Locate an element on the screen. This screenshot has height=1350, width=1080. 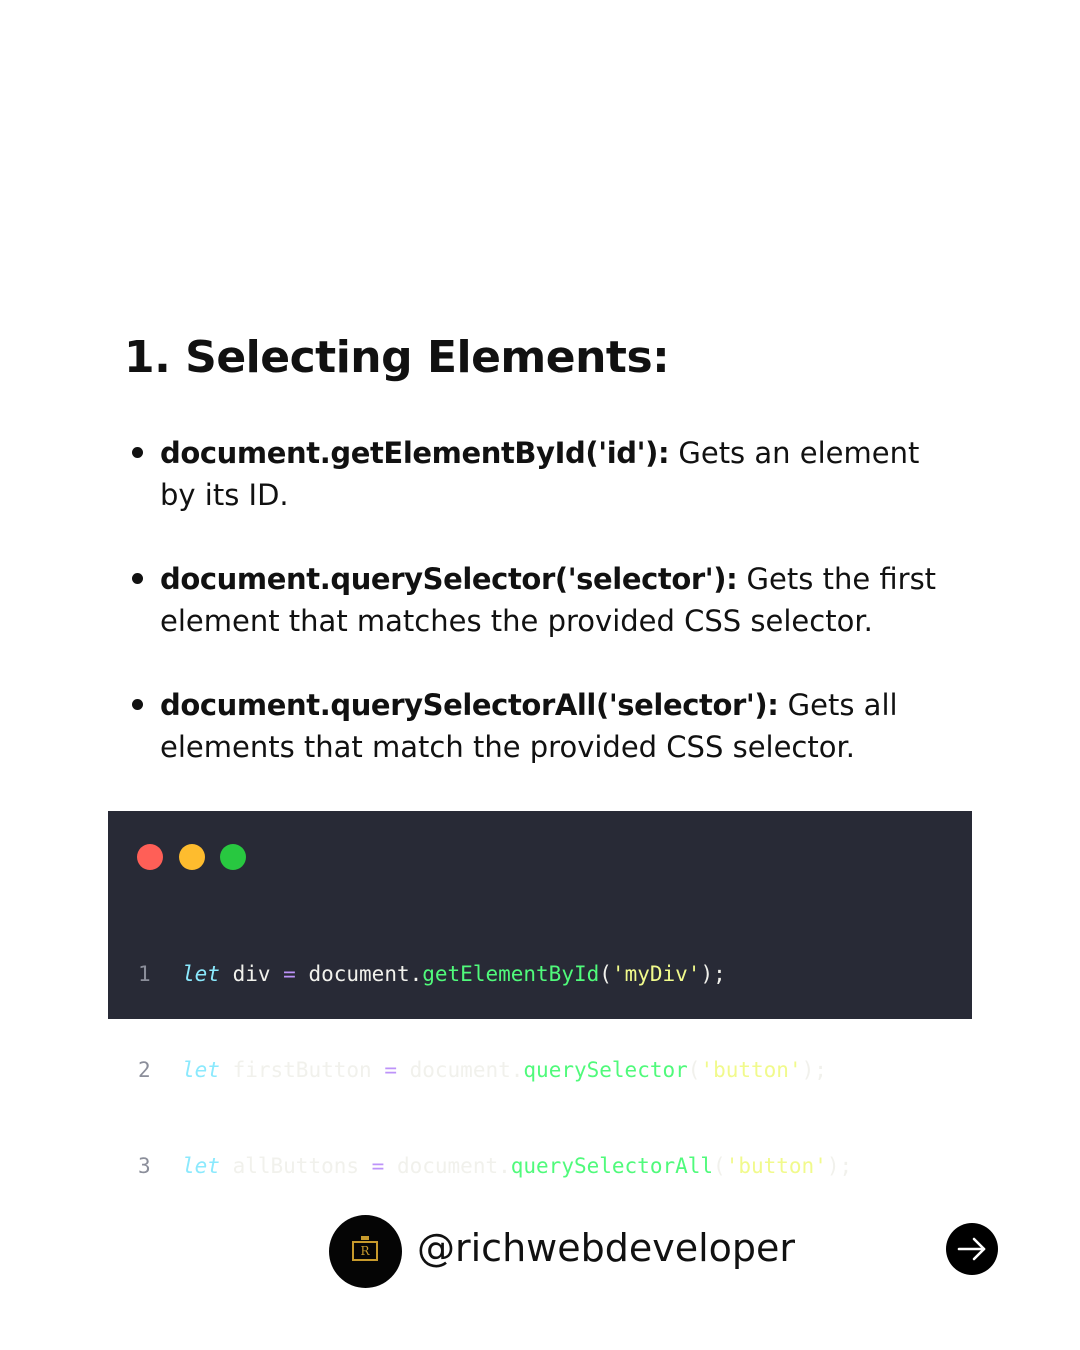
code-variable: firstButton is located at coordinates (302, 1070).